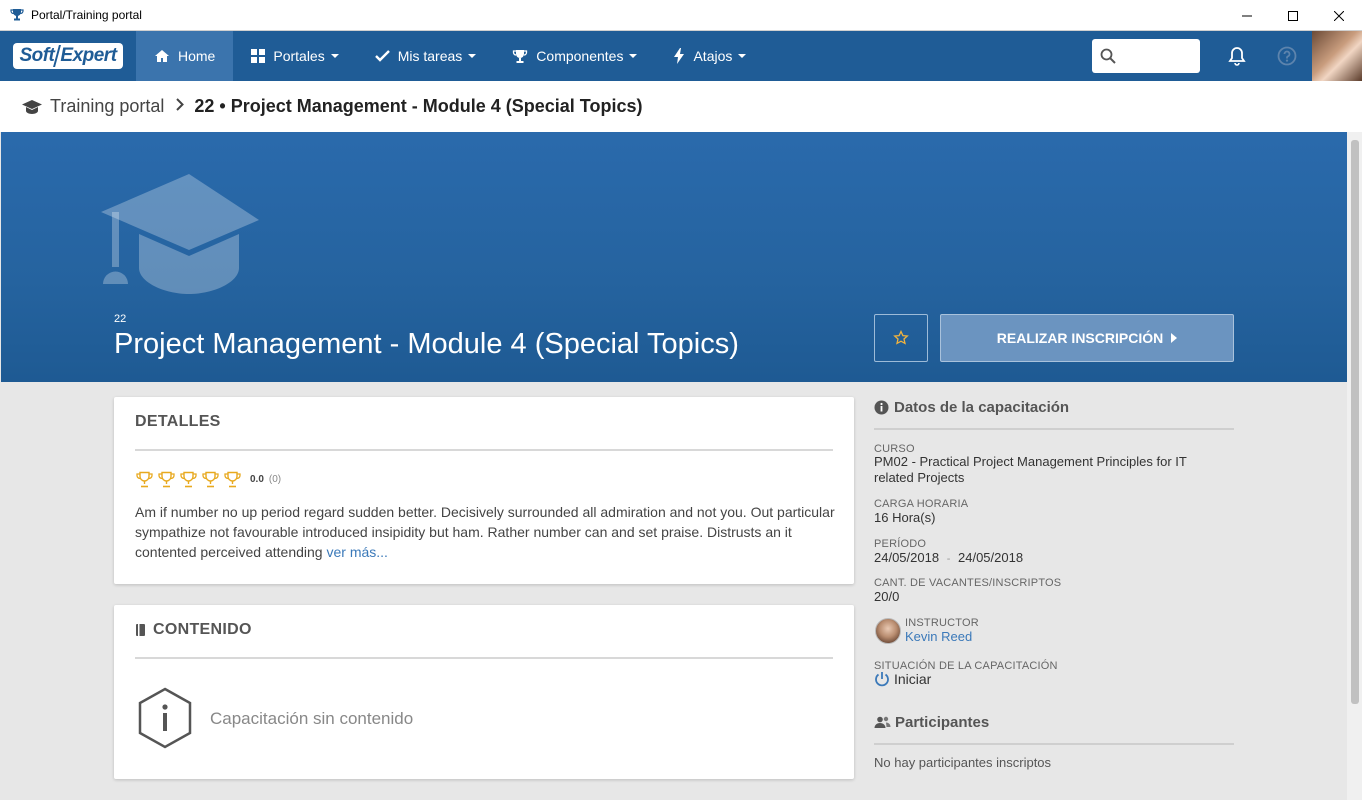 This screenshot has height=800, width=1362. What do you see at coordinates (882, 679) in the screenshot?
I see `power-icon` at bounding box center [882, 679].